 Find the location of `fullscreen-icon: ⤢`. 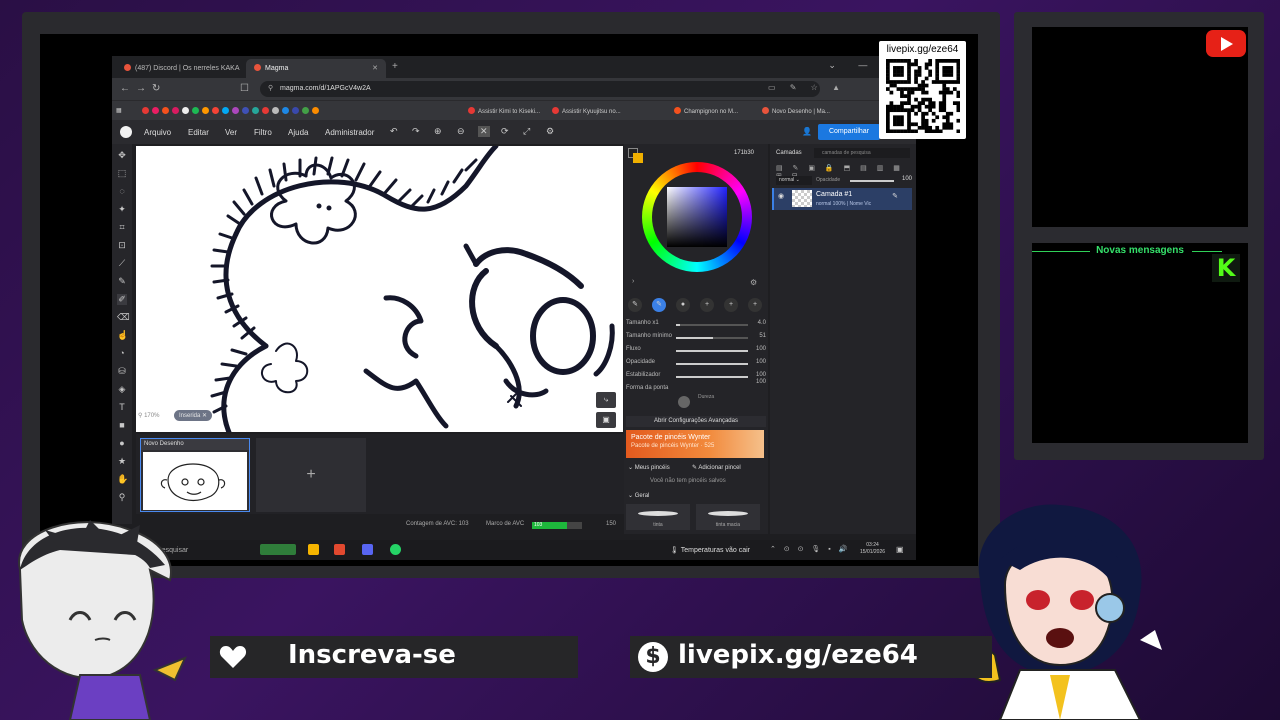

fullscreen-icon: ⤢ is located at coordinates (526, 131).